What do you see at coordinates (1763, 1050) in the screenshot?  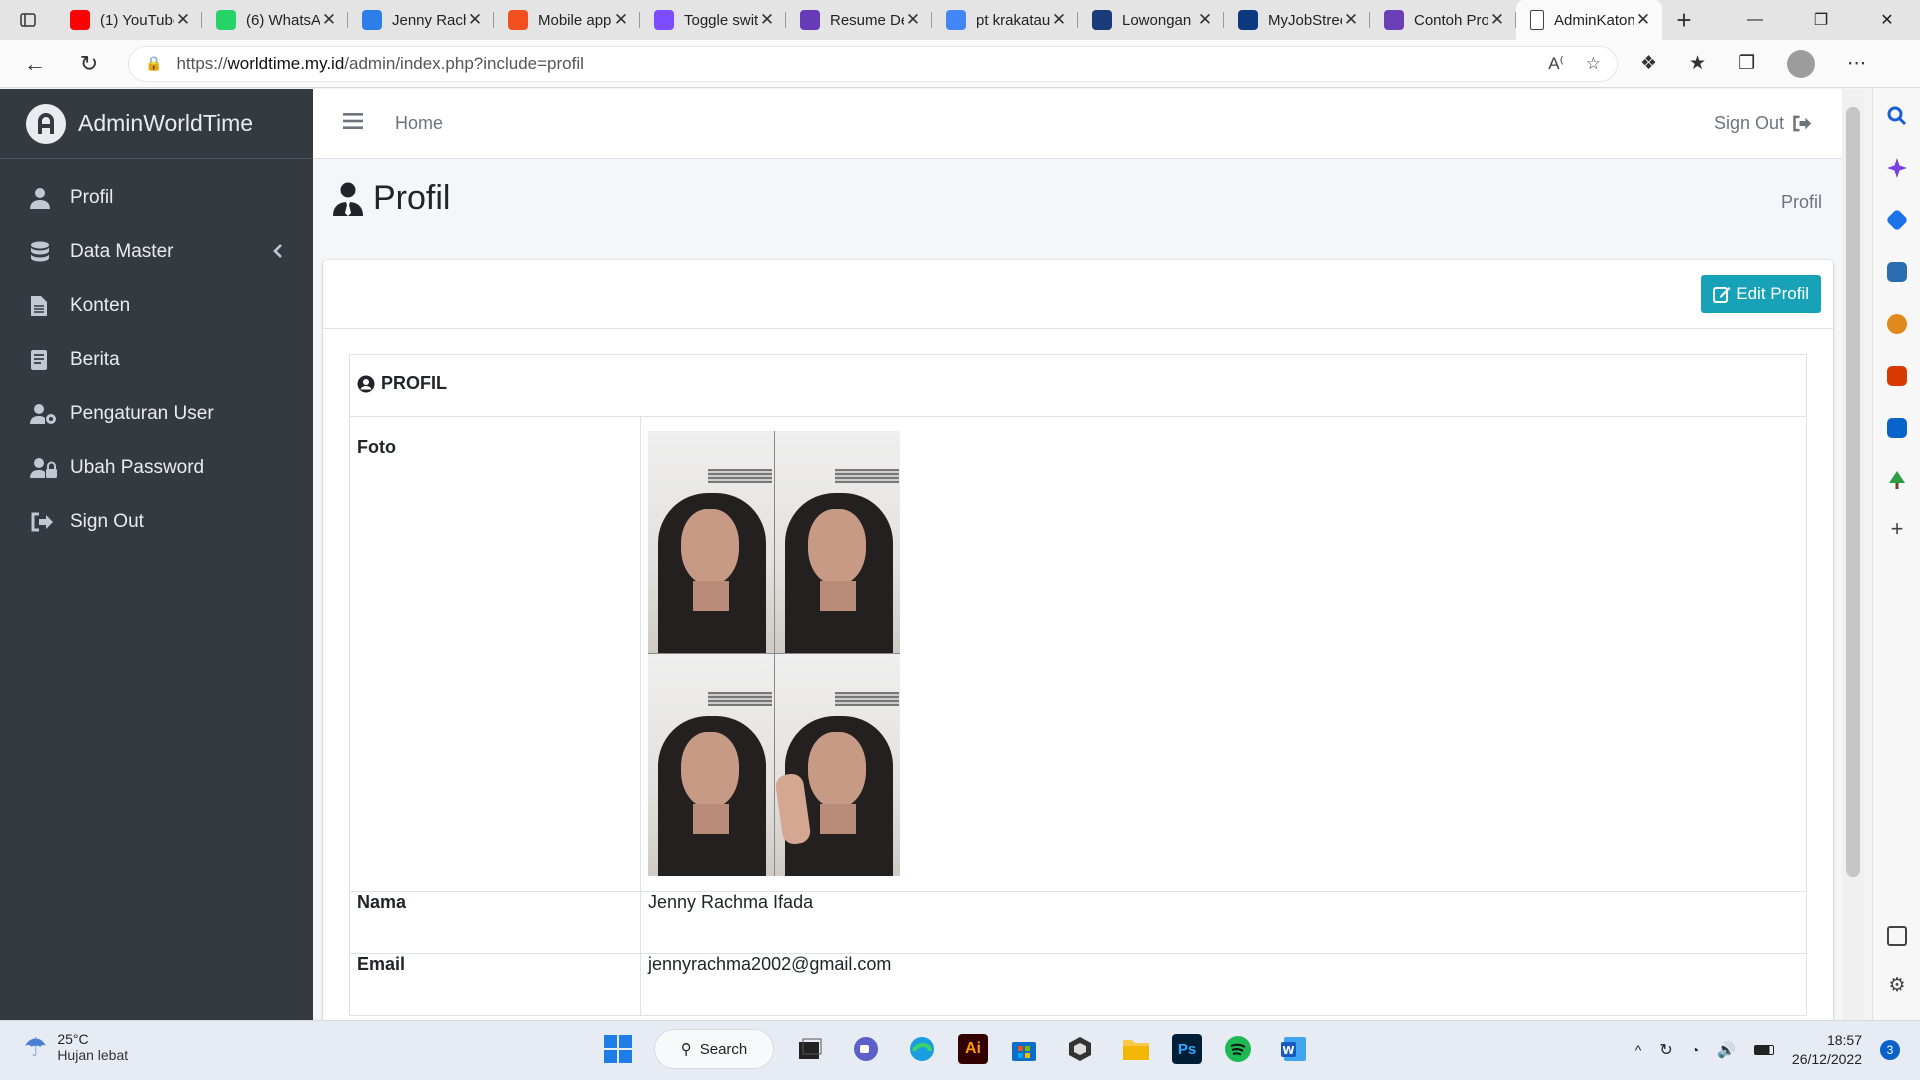 I see `battery-icon` at bounding box center [1763, 1050].